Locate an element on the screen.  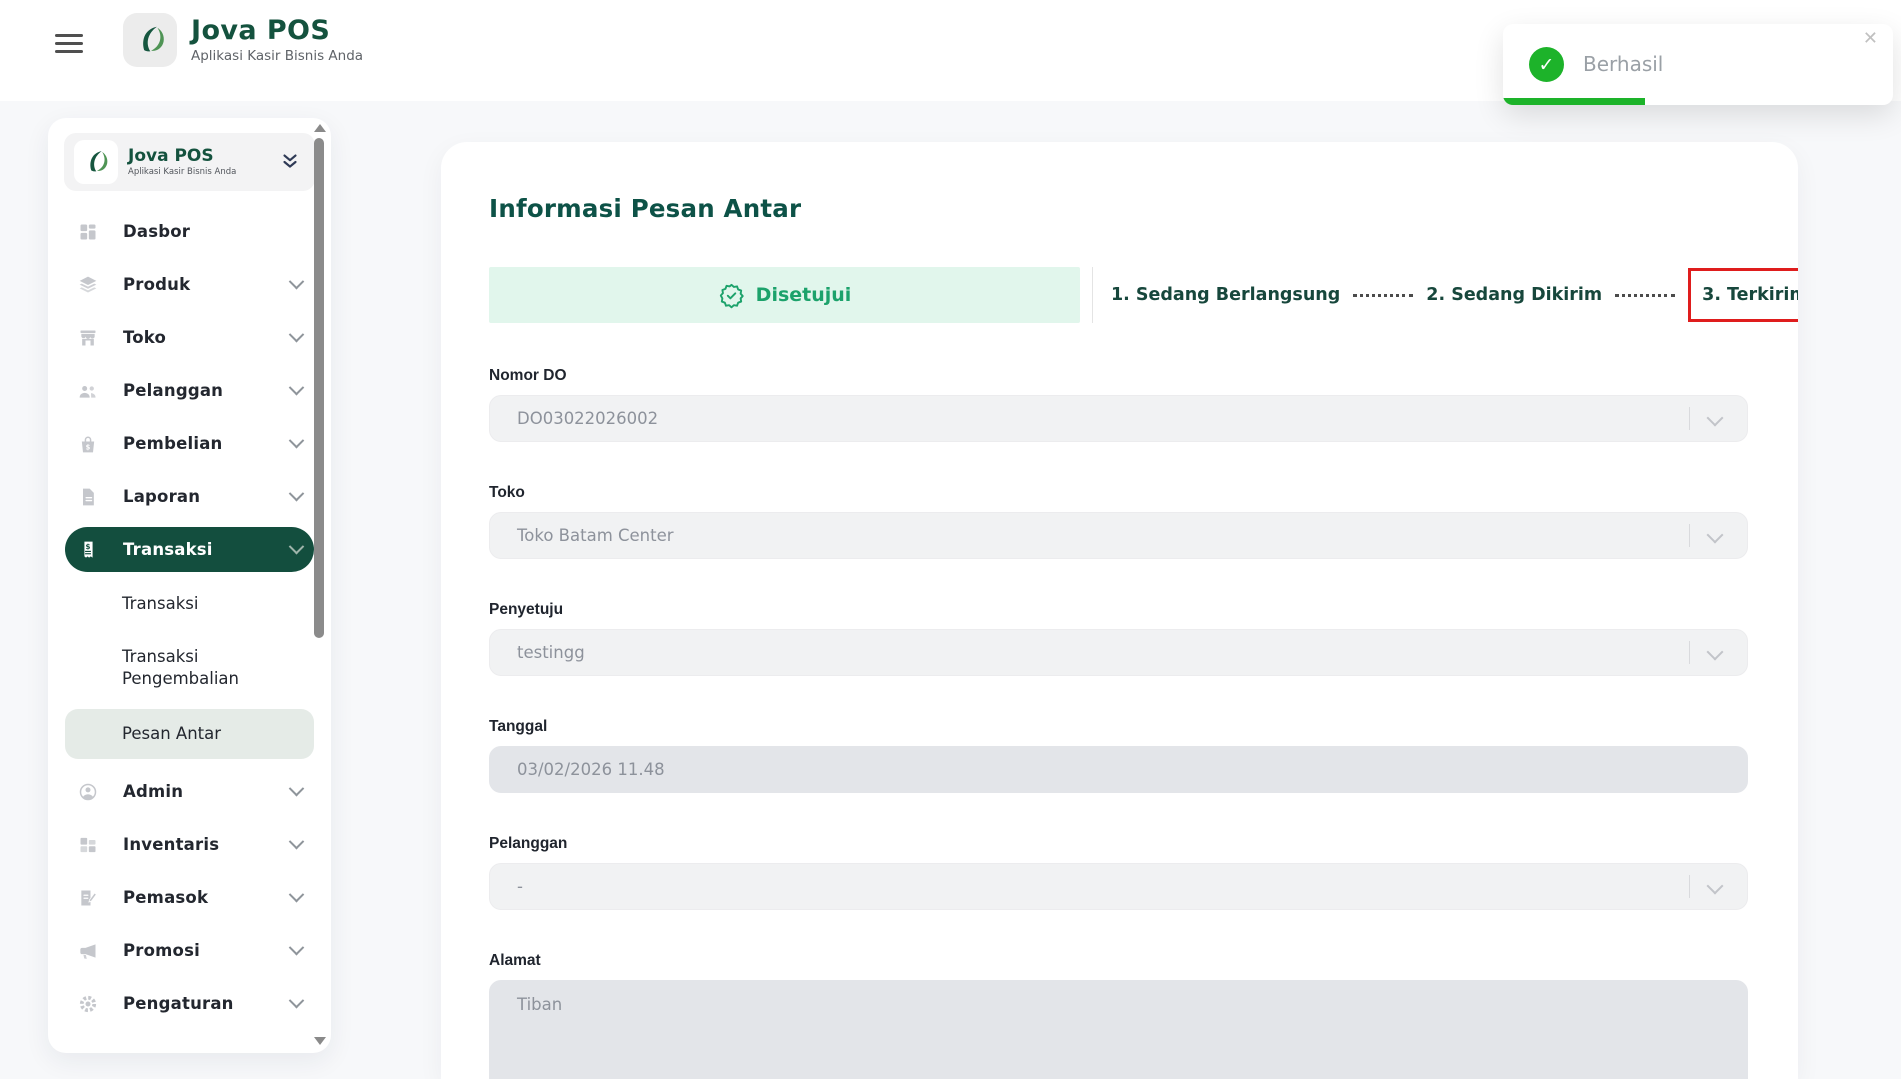
status-label: Disetujui is located at coordinates (803, 295).